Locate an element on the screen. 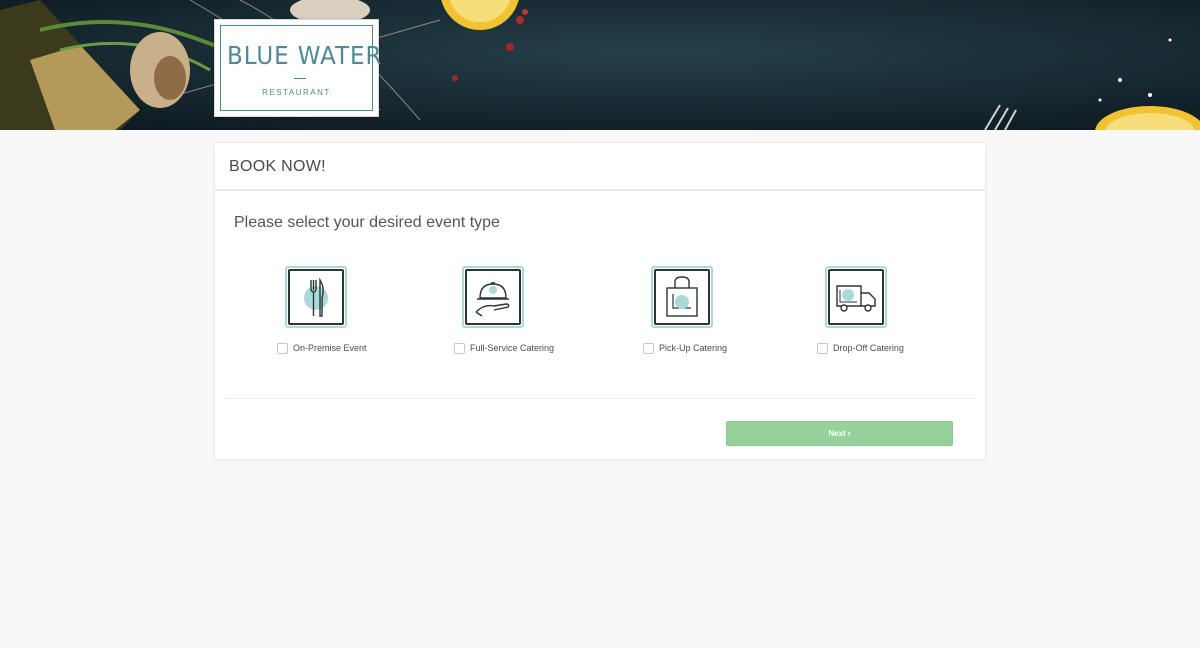 The height and width of the screenshot is (648, 1200). option-pick-up-catering: Pick-Up Catering is located at coordinates (741, 316).